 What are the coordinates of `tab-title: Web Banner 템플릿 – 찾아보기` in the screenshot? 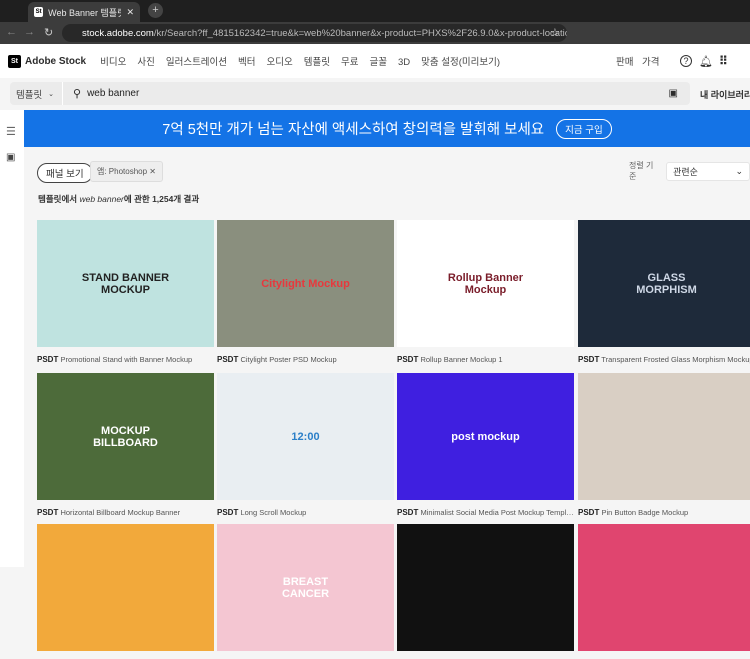 It's located at (85, 12).